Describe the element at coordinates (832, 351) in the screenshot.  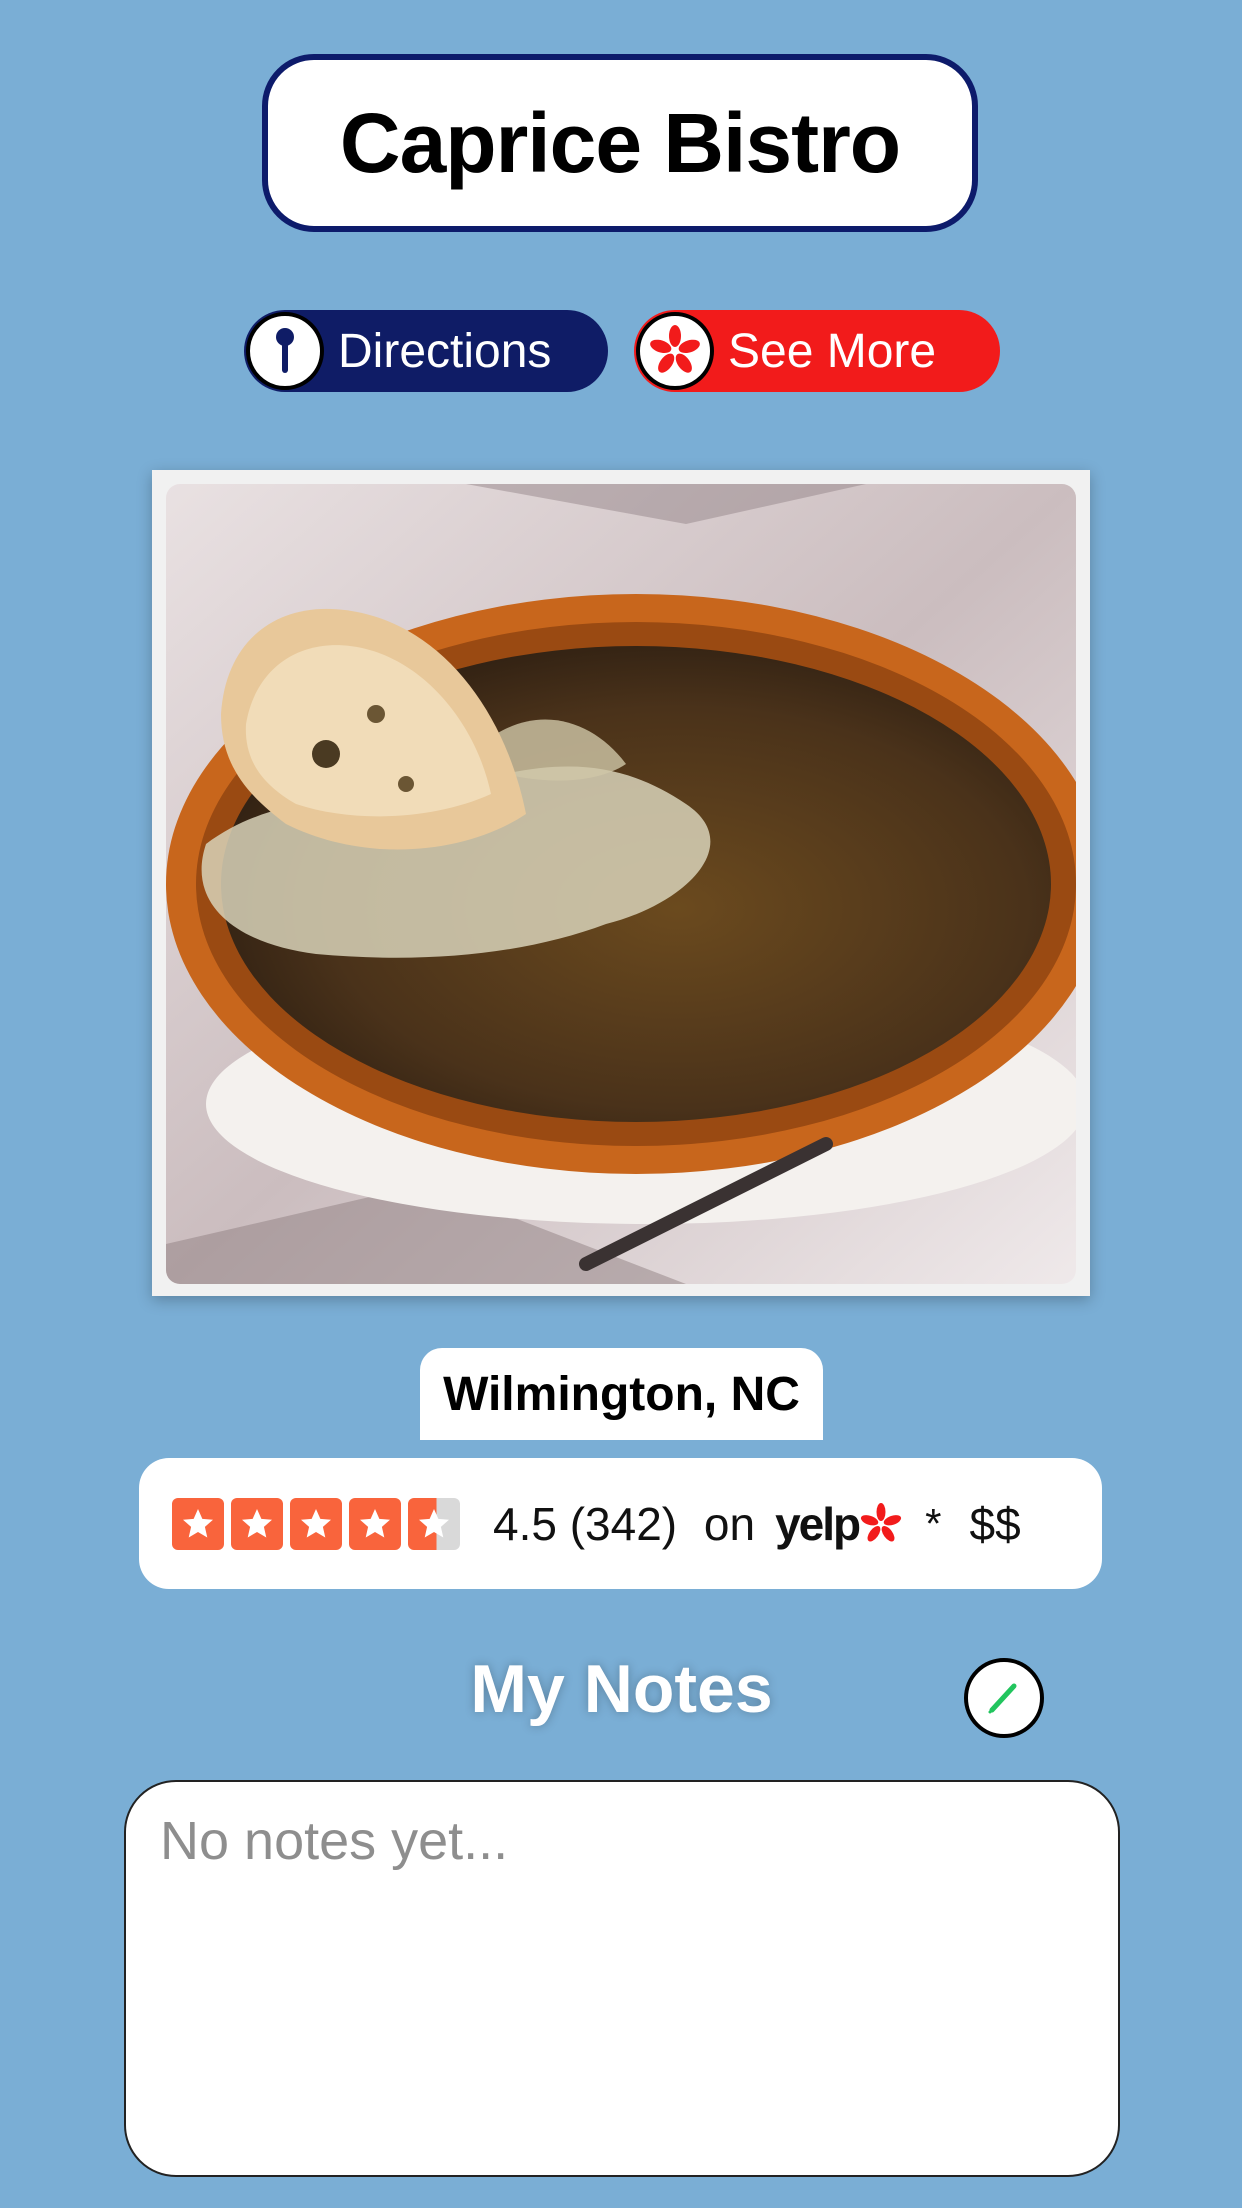
I see `see-more-label: See More` at that location.